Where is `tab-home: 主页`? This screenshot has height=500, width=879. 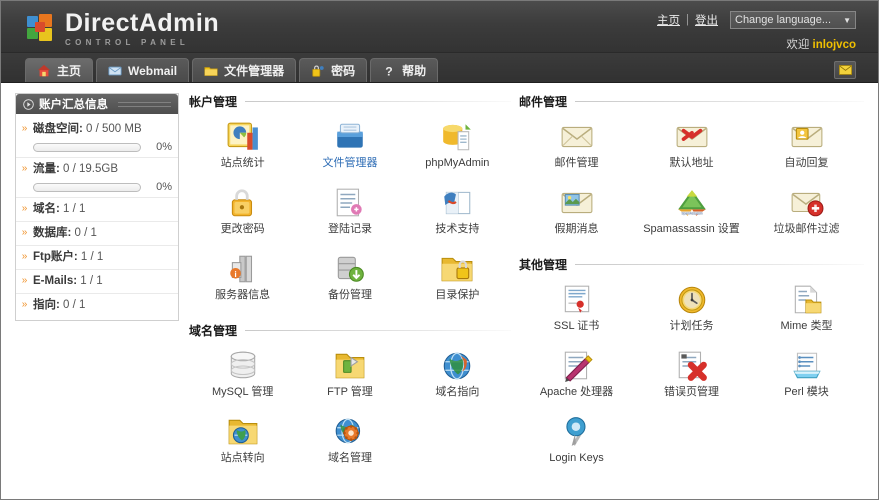
tab-home: 主页 is located at coordinates (59, 70).